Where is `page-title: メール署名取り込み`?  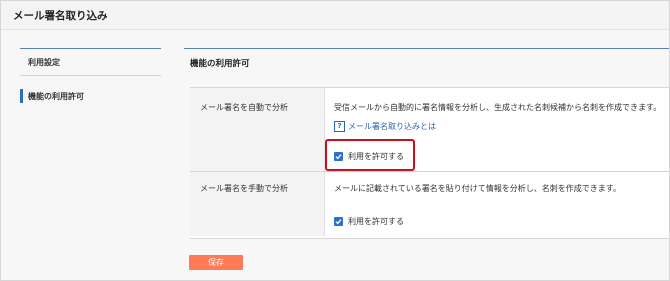
page-title: メール署名取り込み is located at coordinates (60, 16).